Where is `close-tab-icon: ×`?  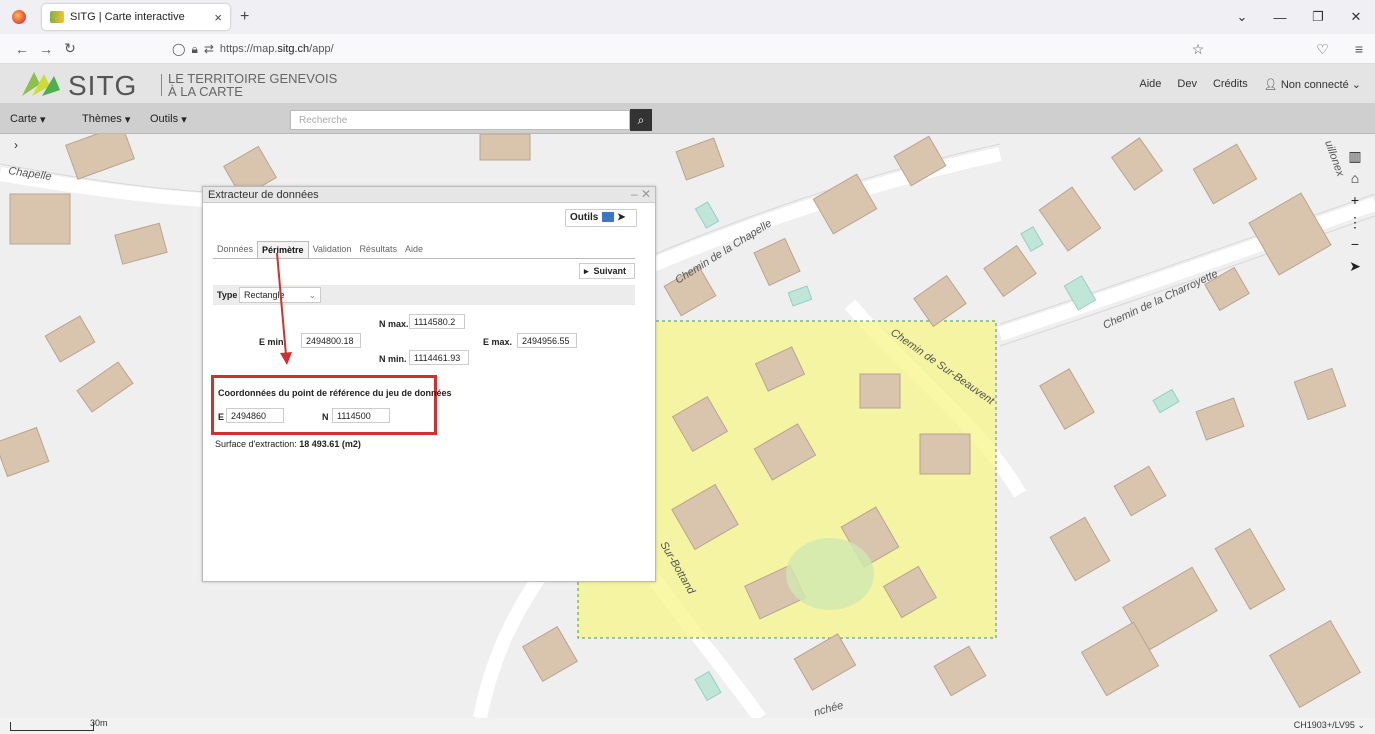 close-tab-icon: × is located at coordinates (218, 17).